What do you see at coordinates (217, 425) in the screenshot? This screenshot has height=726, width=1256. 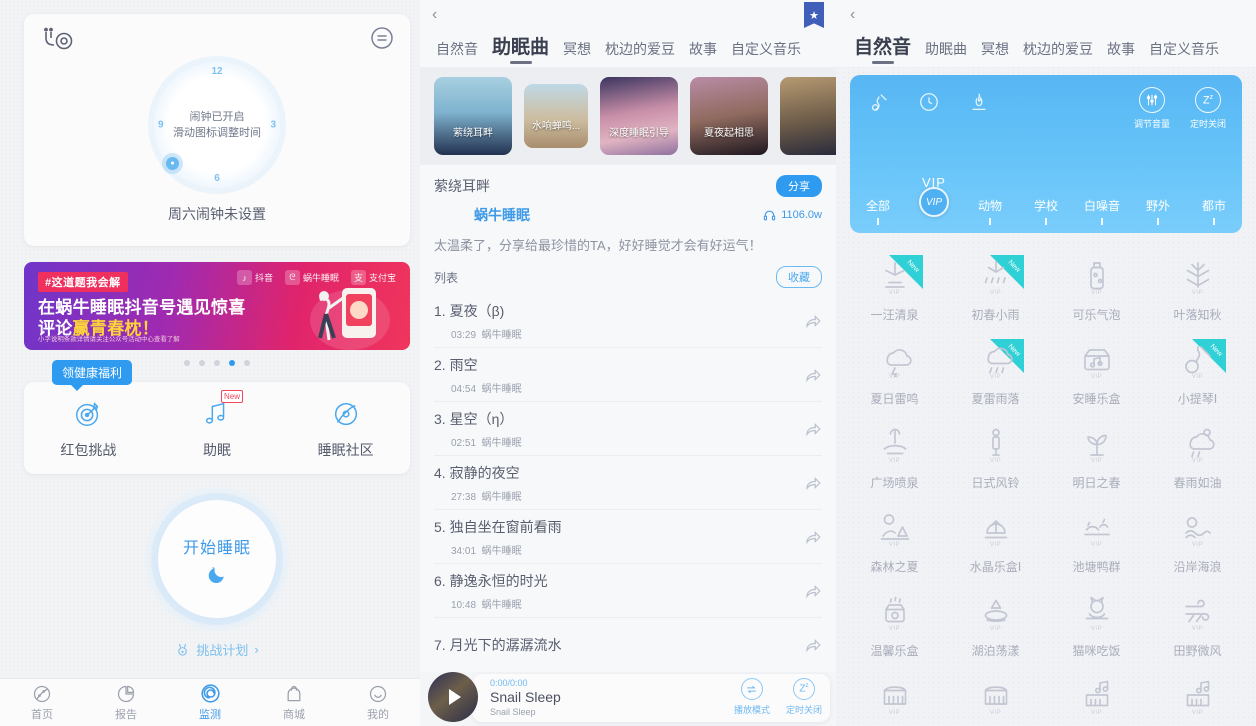 I see `quick-action-sleep-aid: New 助眠` at bounding box center [217, 425].